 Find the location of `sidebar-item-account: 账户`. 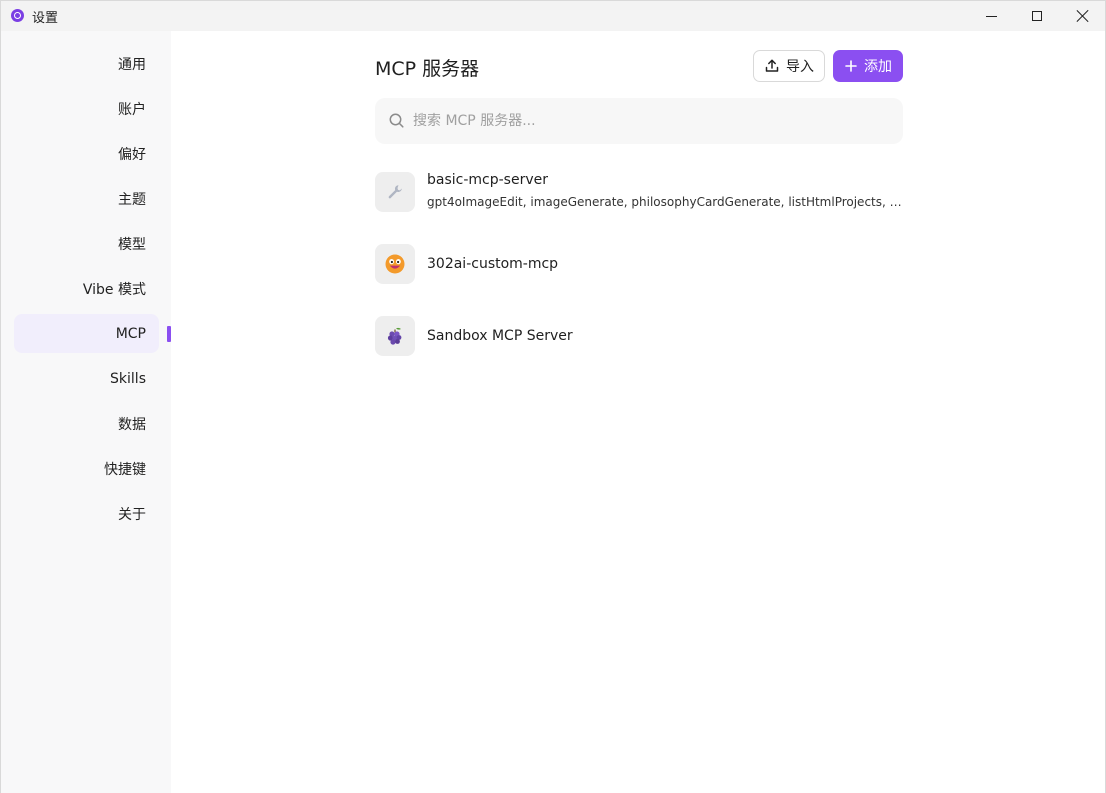

sidebar-item-account: 账户 is located at coordinates (86, 108).